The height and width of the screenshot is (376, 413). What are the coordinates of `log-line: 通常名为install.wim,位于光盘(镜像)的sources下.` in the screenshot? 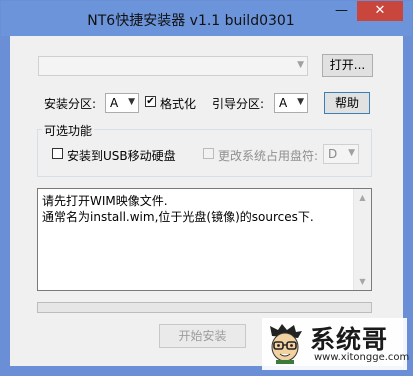 It's located at (178, 217).